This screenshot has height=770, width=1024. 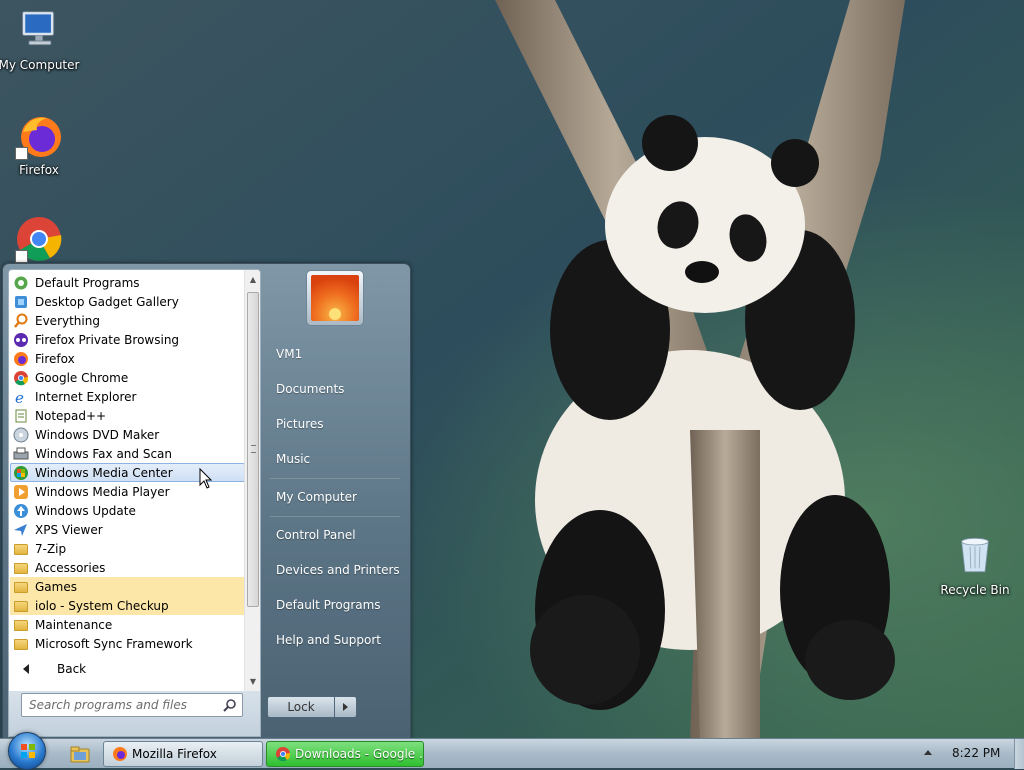 I want to click on program-folder-item: Microsoft Sync Framework, so click(x=127, y=643).